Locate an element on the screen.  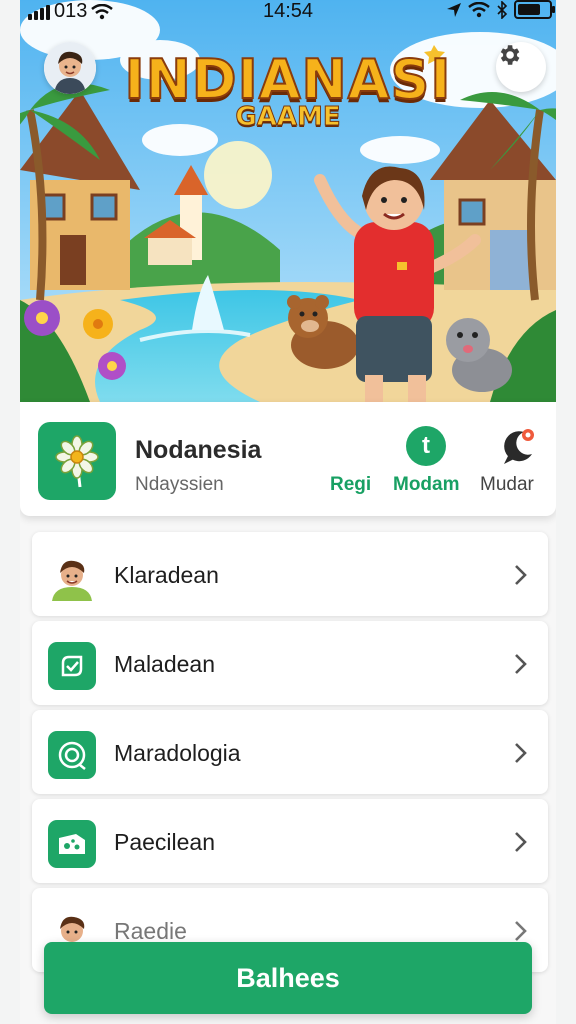
list-item-label: Raedie is located at coordinates (150, 931).